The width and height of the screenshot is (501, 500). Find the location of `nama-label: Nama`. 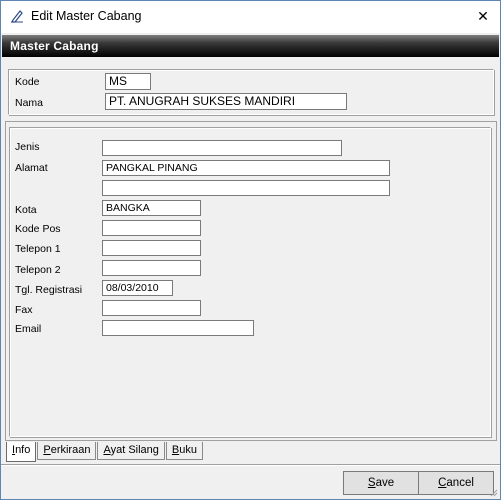

nama-label: Nama is located at coordinates (29, 103).